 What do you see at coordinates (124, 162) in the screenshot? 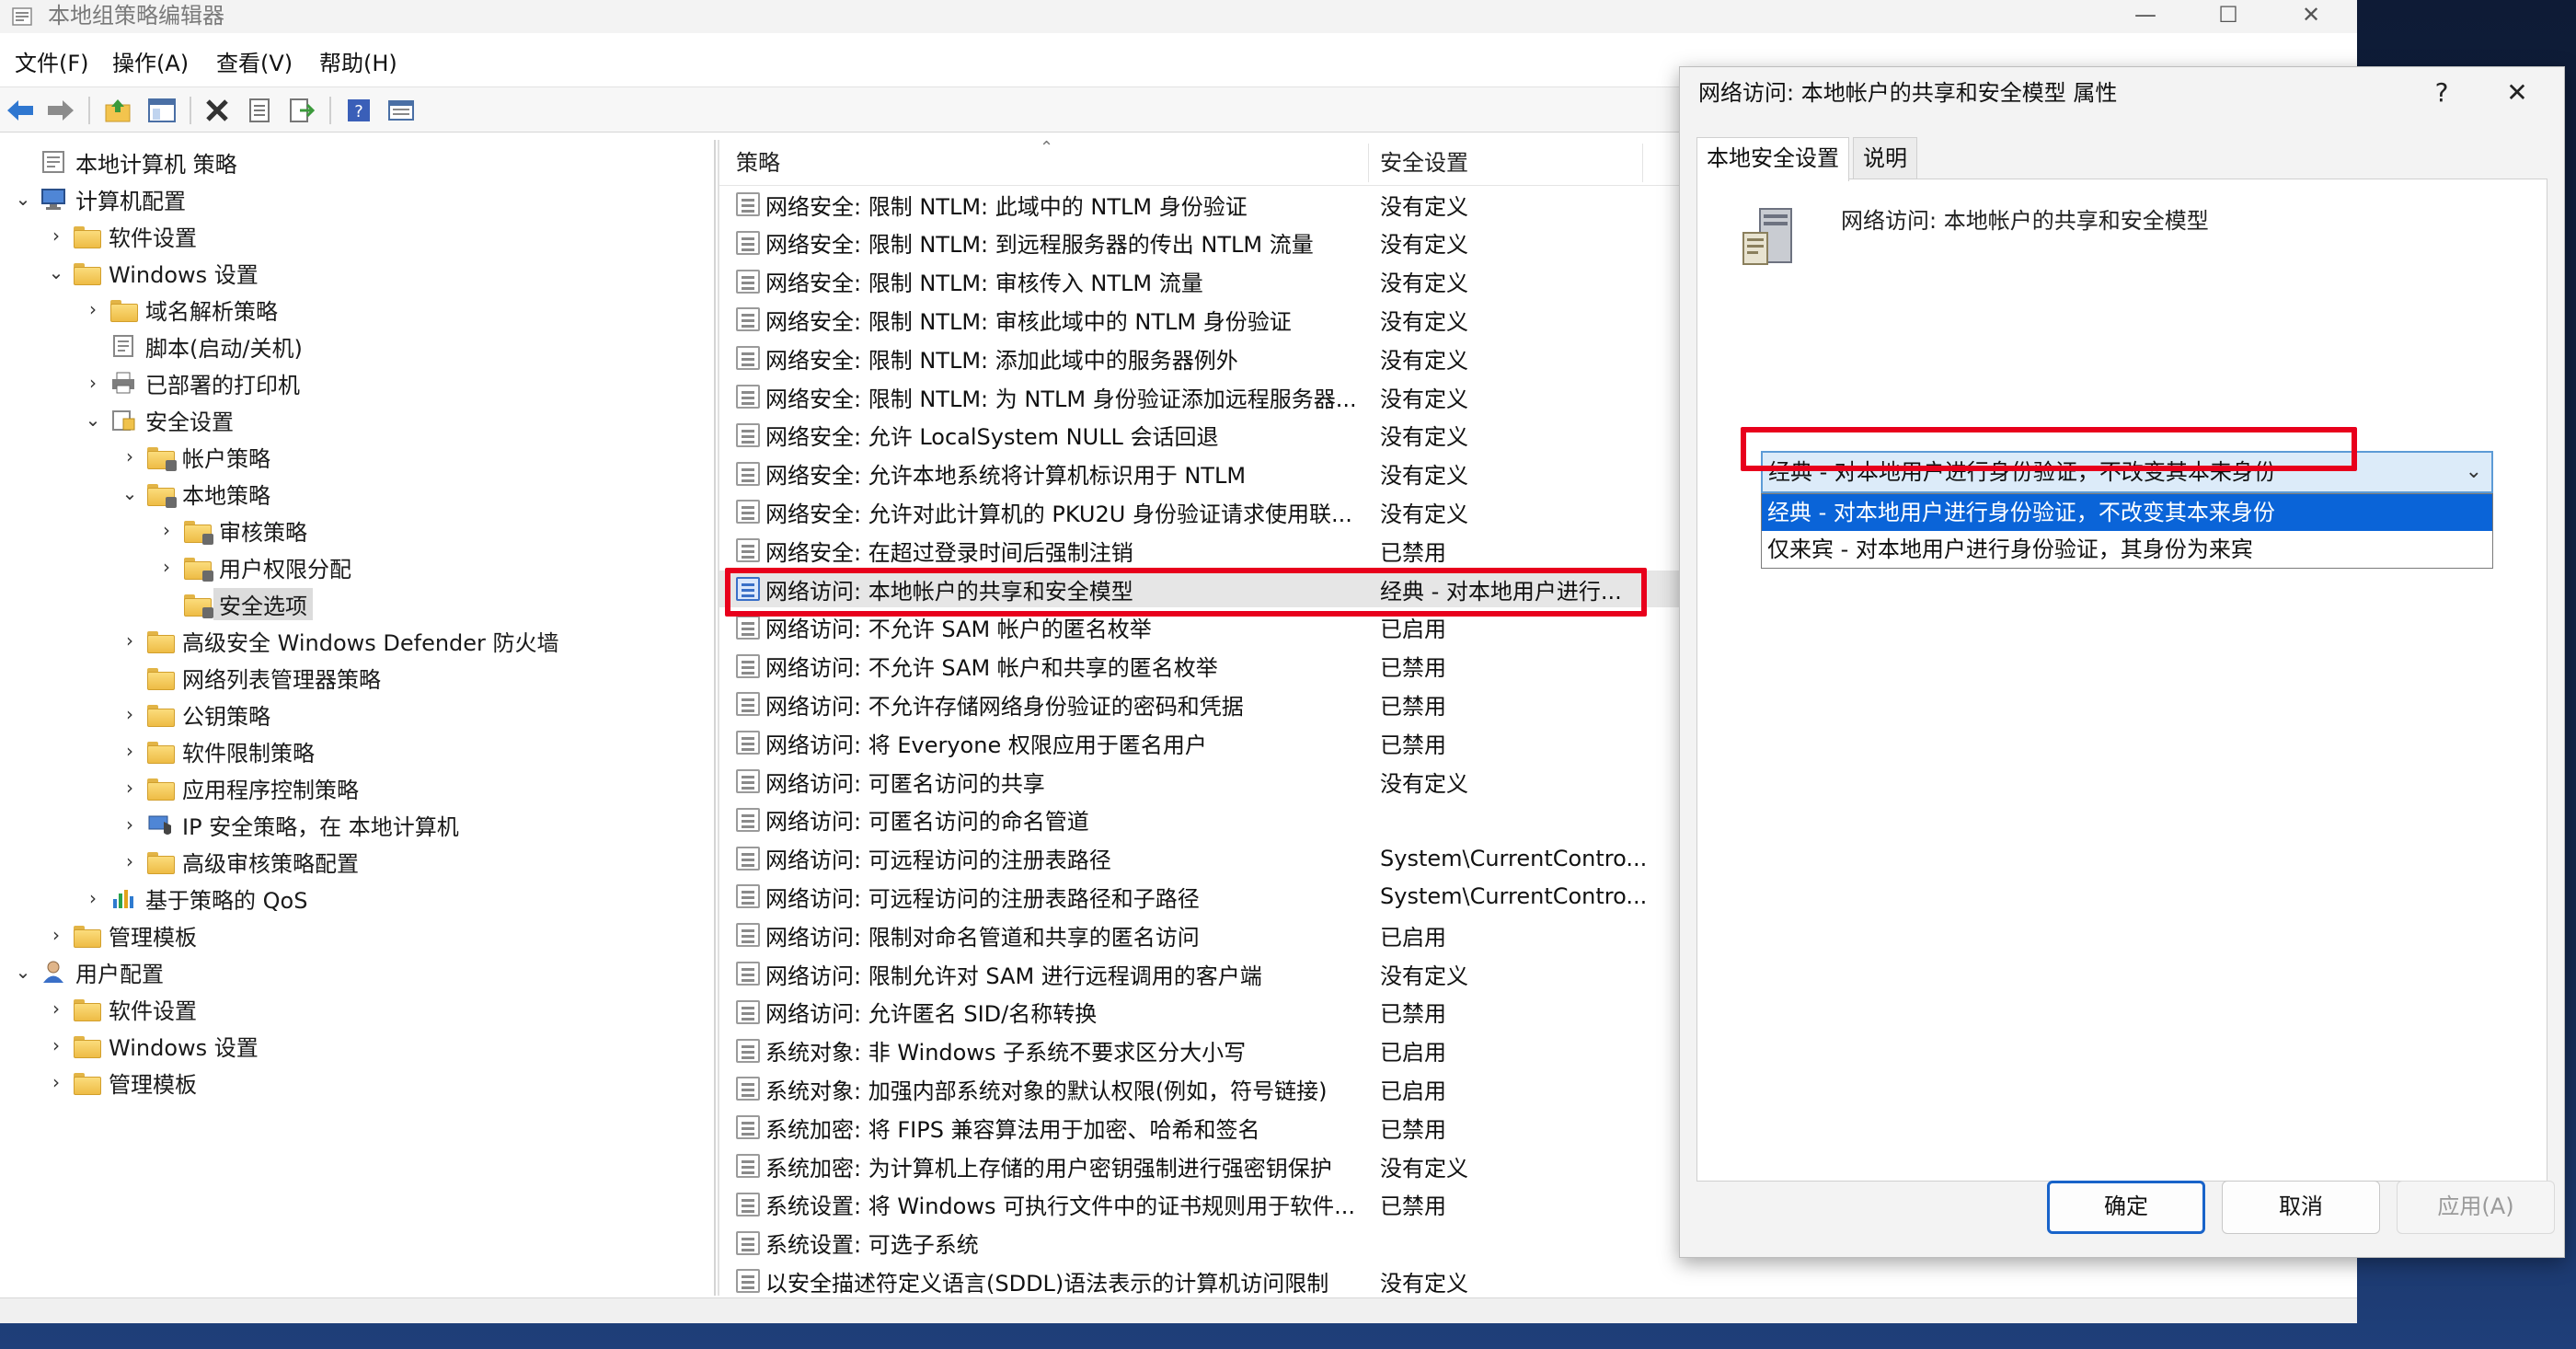
I see `tree-item: ›本地计算机 策略` at bounding box center [124, 162].